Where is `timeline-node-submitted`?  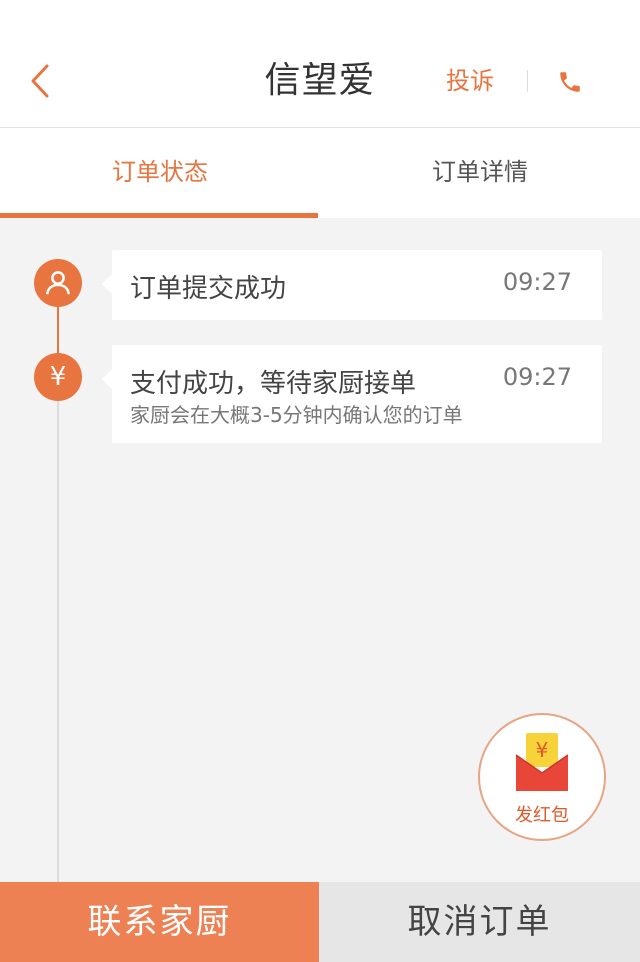 timeline-node-submitted is located at coordinates (58, 283).